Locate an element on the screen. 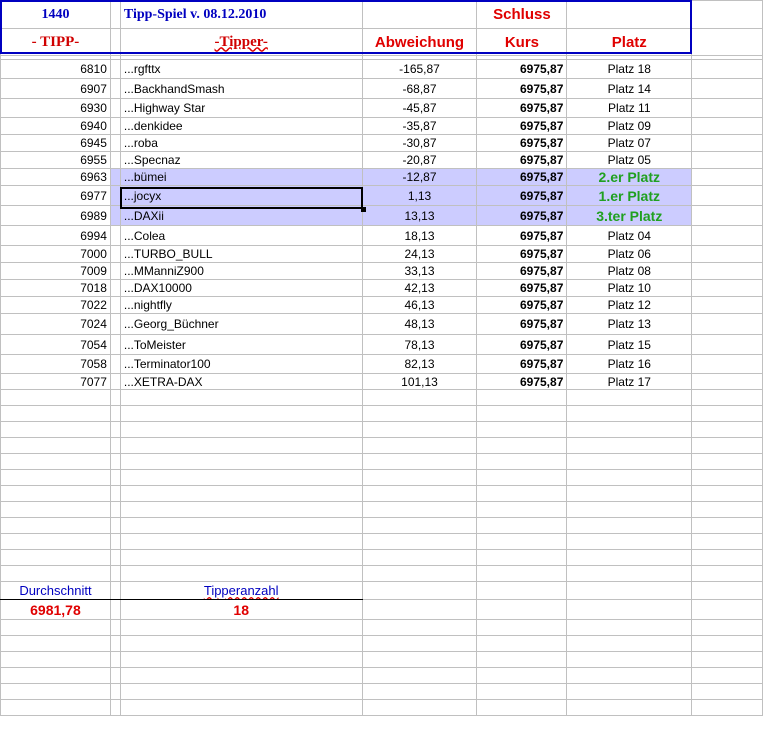  platz-cell: Platz 06 is located at coordinates (629, 254).